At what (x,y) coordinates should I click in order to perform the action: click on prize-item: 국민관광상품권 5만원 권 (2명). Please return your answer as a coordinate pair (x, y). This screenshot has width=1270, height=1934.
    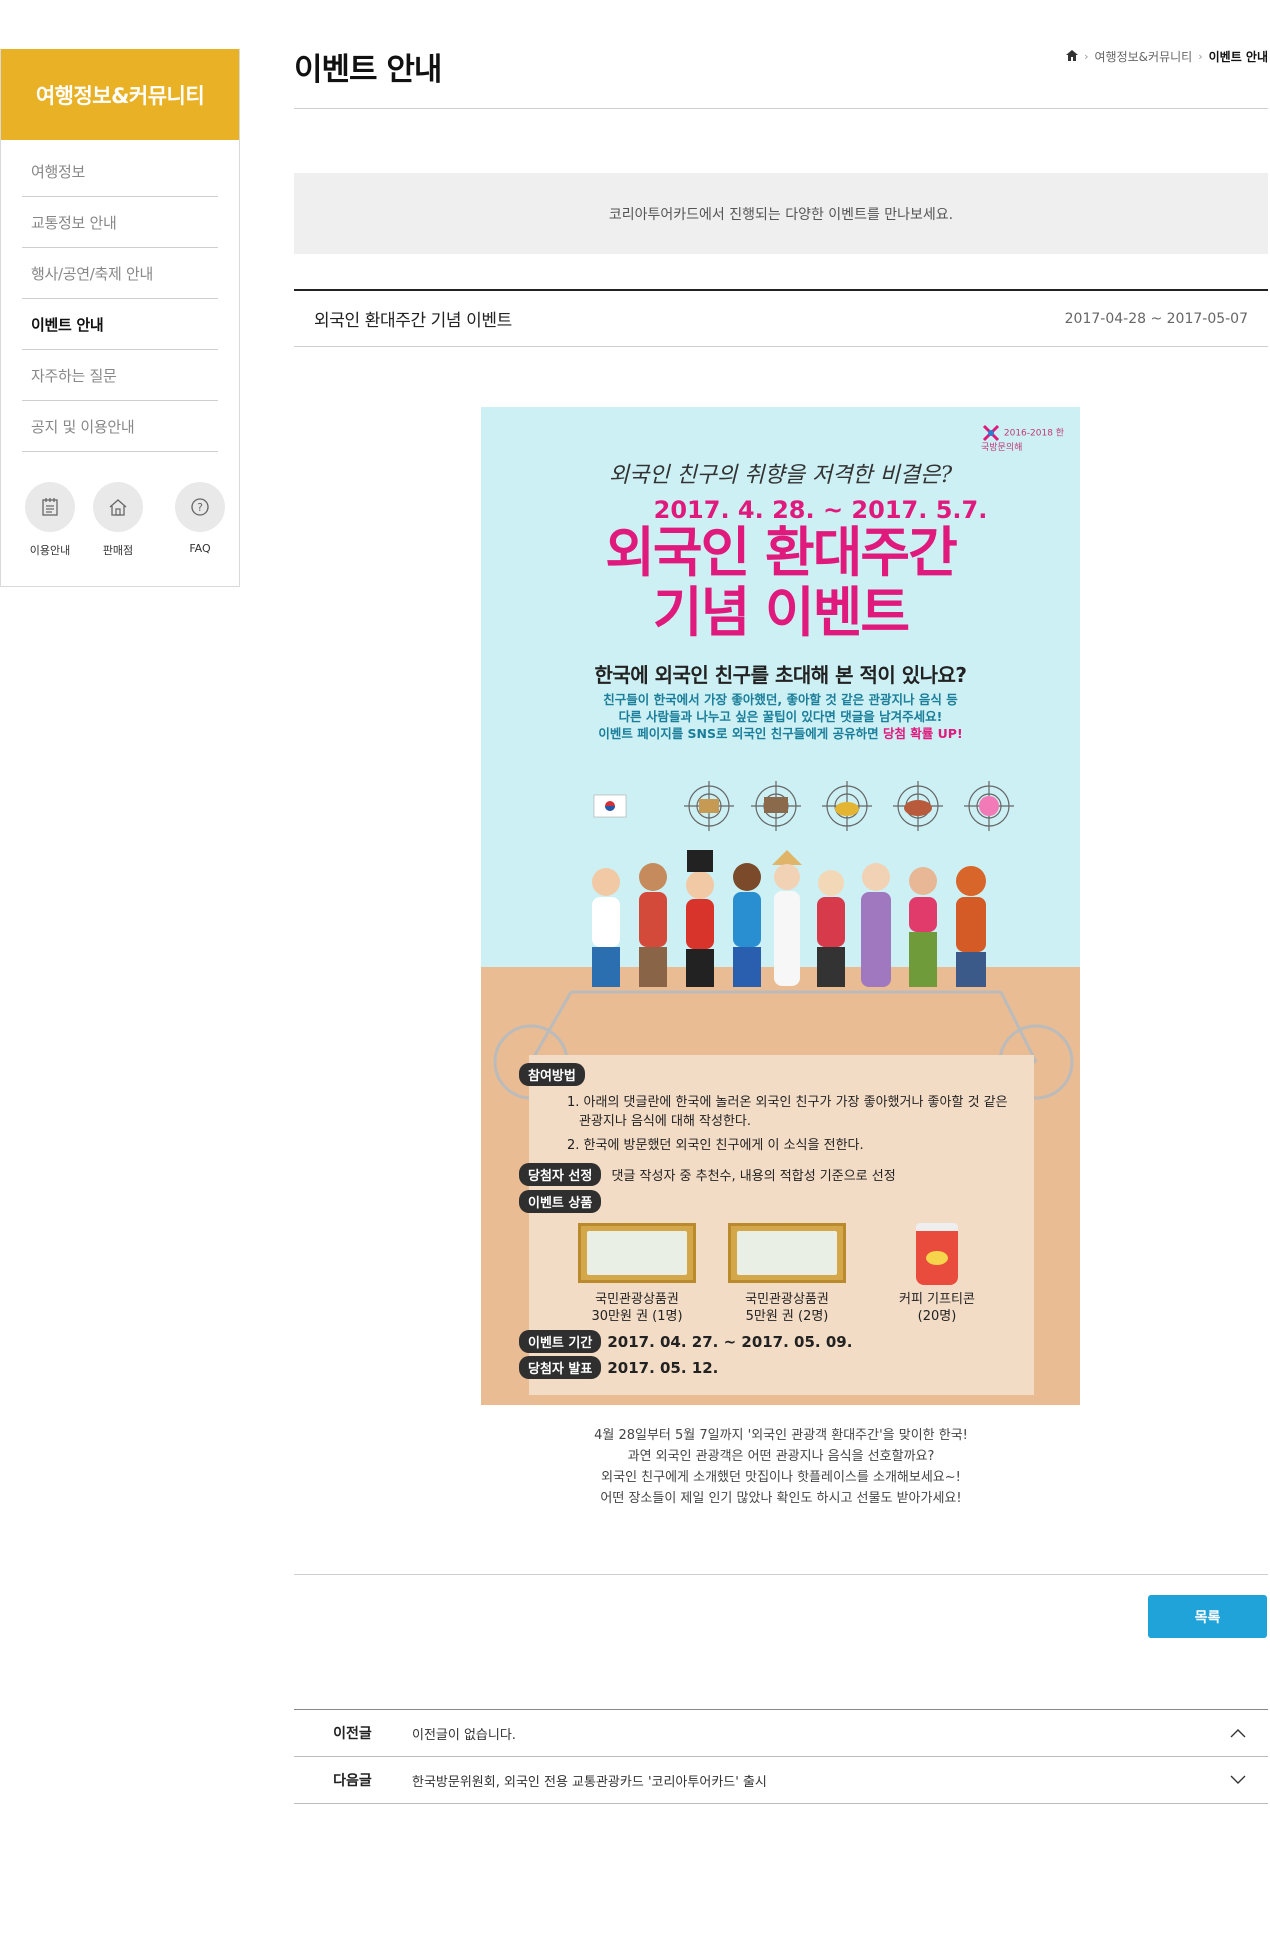
    Looking at the image, I should click on (787, 1274).